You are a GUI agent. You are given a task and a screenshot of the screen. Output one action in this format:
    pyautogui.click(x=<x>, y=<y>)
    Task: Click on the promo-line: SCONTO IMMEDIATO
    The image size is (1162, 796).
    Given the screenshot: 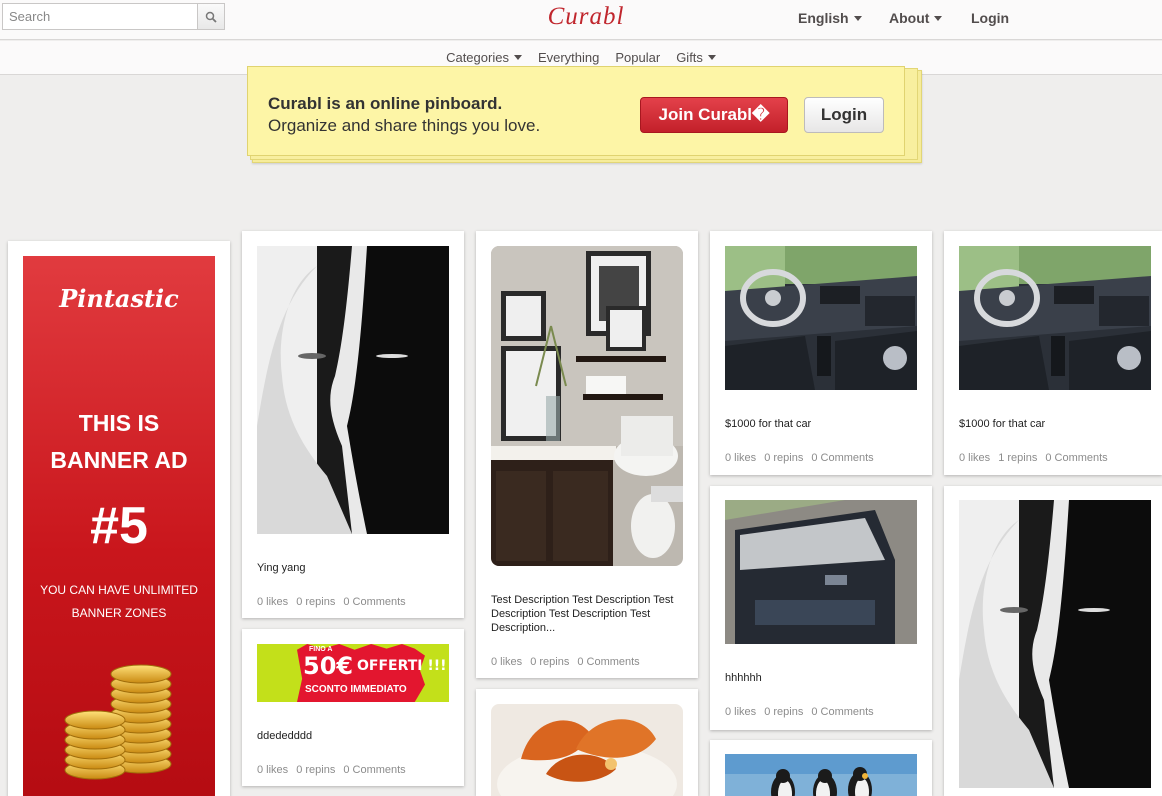 What is the action you would take?
    pyautogui.click(x=356, y=689)
    